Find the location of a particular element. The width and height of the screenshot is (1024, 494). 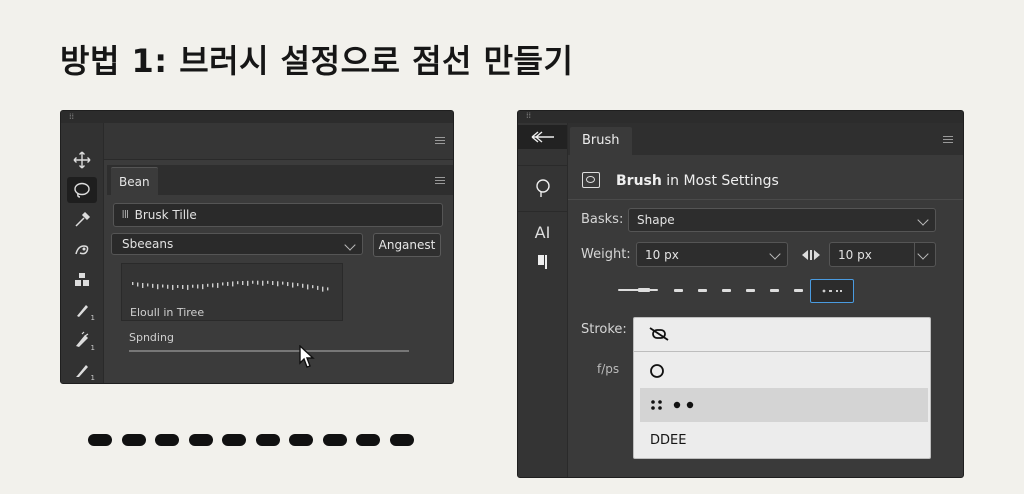

brush-tip-icon: ꔖ is located at coordinates (125, 214).